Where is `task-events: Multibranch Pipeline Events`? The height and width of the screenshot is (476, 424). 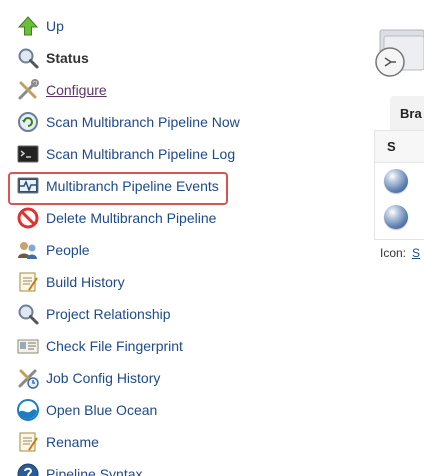 task-events: Multibranch Pipeline Events is located at coordinates (125, 187).